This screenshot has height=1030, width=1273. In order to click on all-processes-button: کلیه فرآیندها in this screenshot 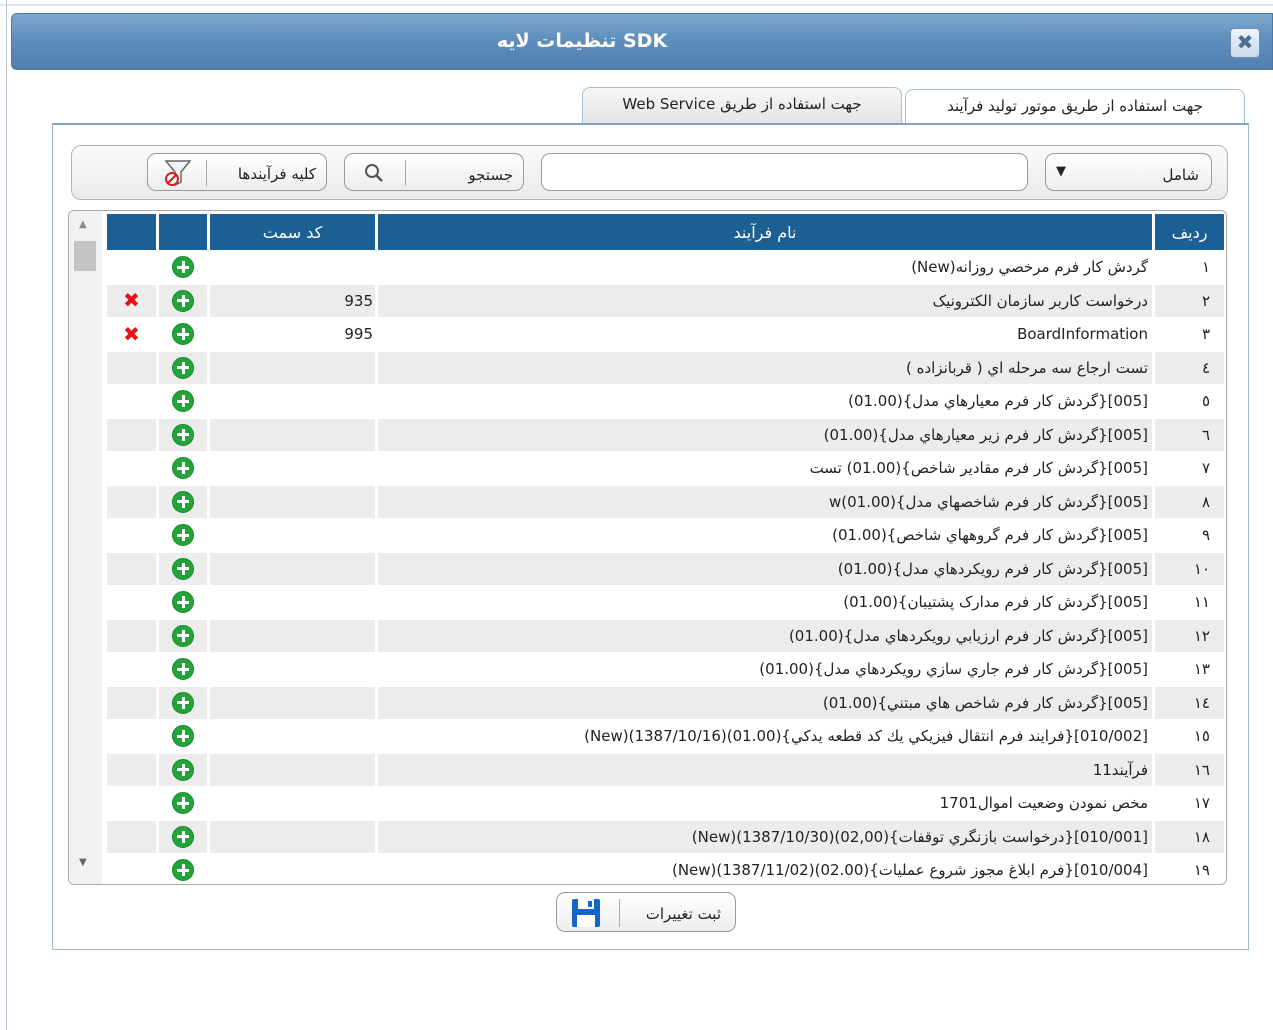, I will do `click(237, 172)`.